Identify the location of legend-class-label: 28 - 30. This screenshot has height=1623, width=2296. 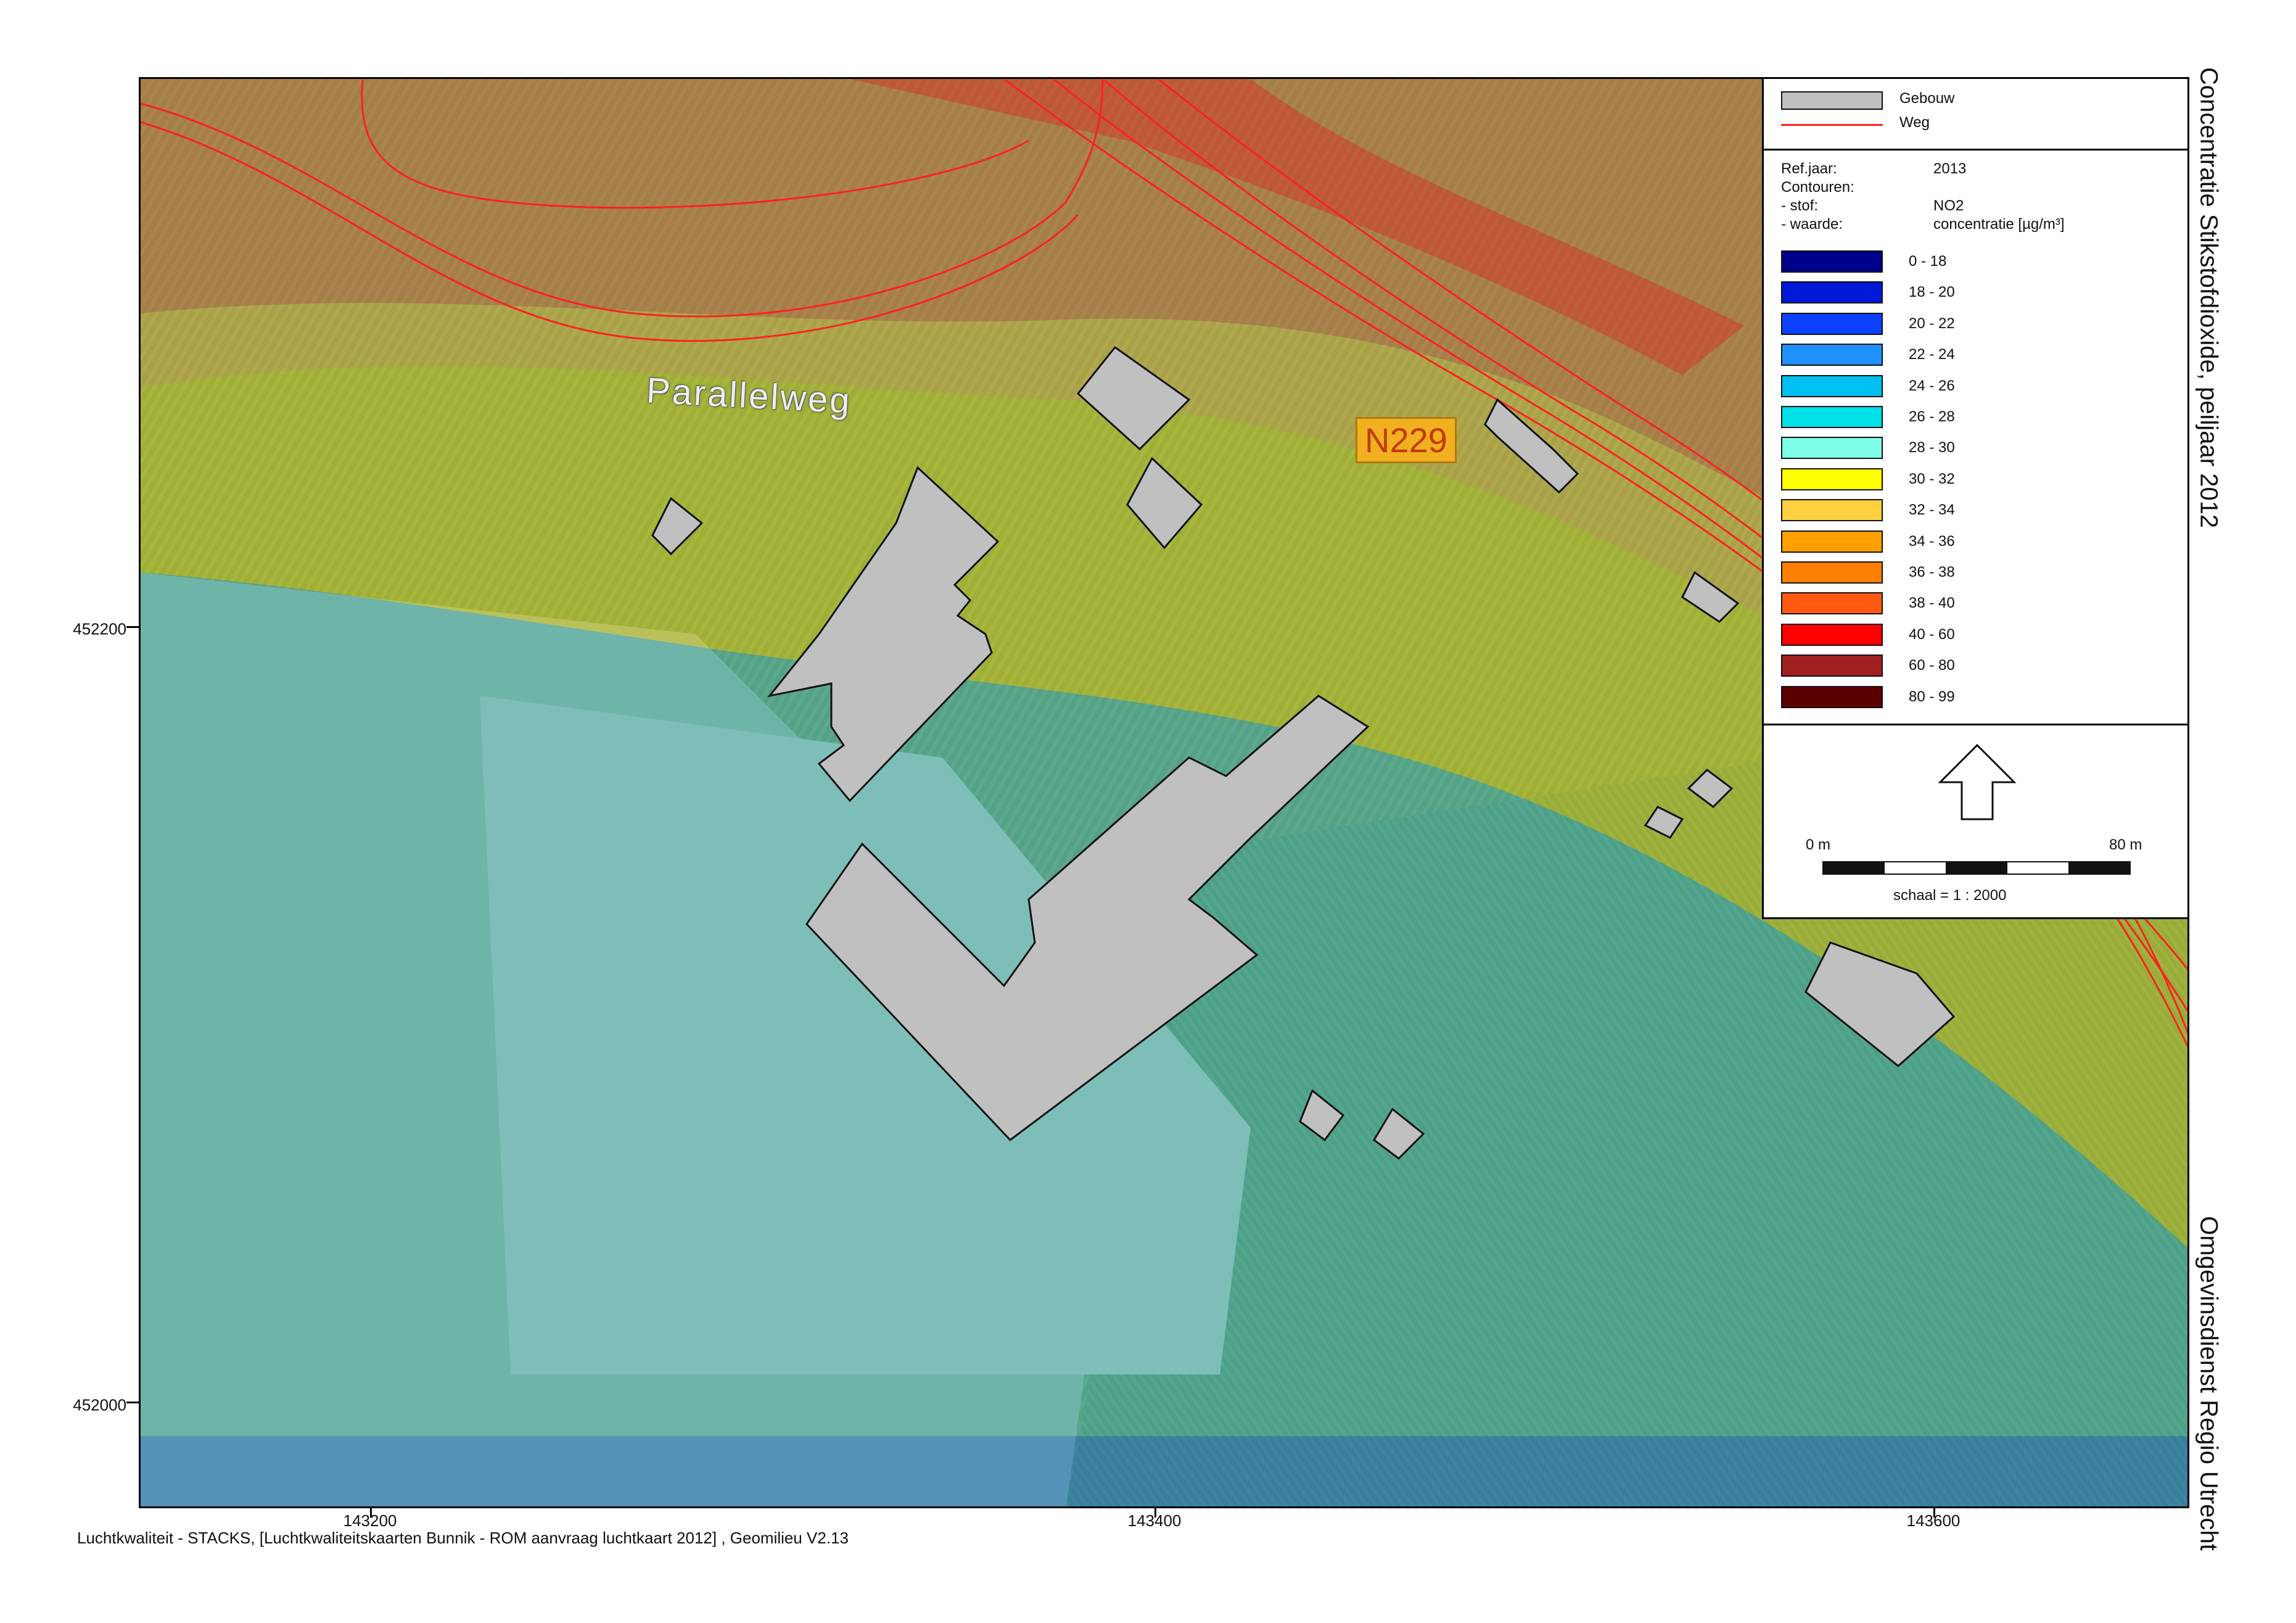
(1932, 448).